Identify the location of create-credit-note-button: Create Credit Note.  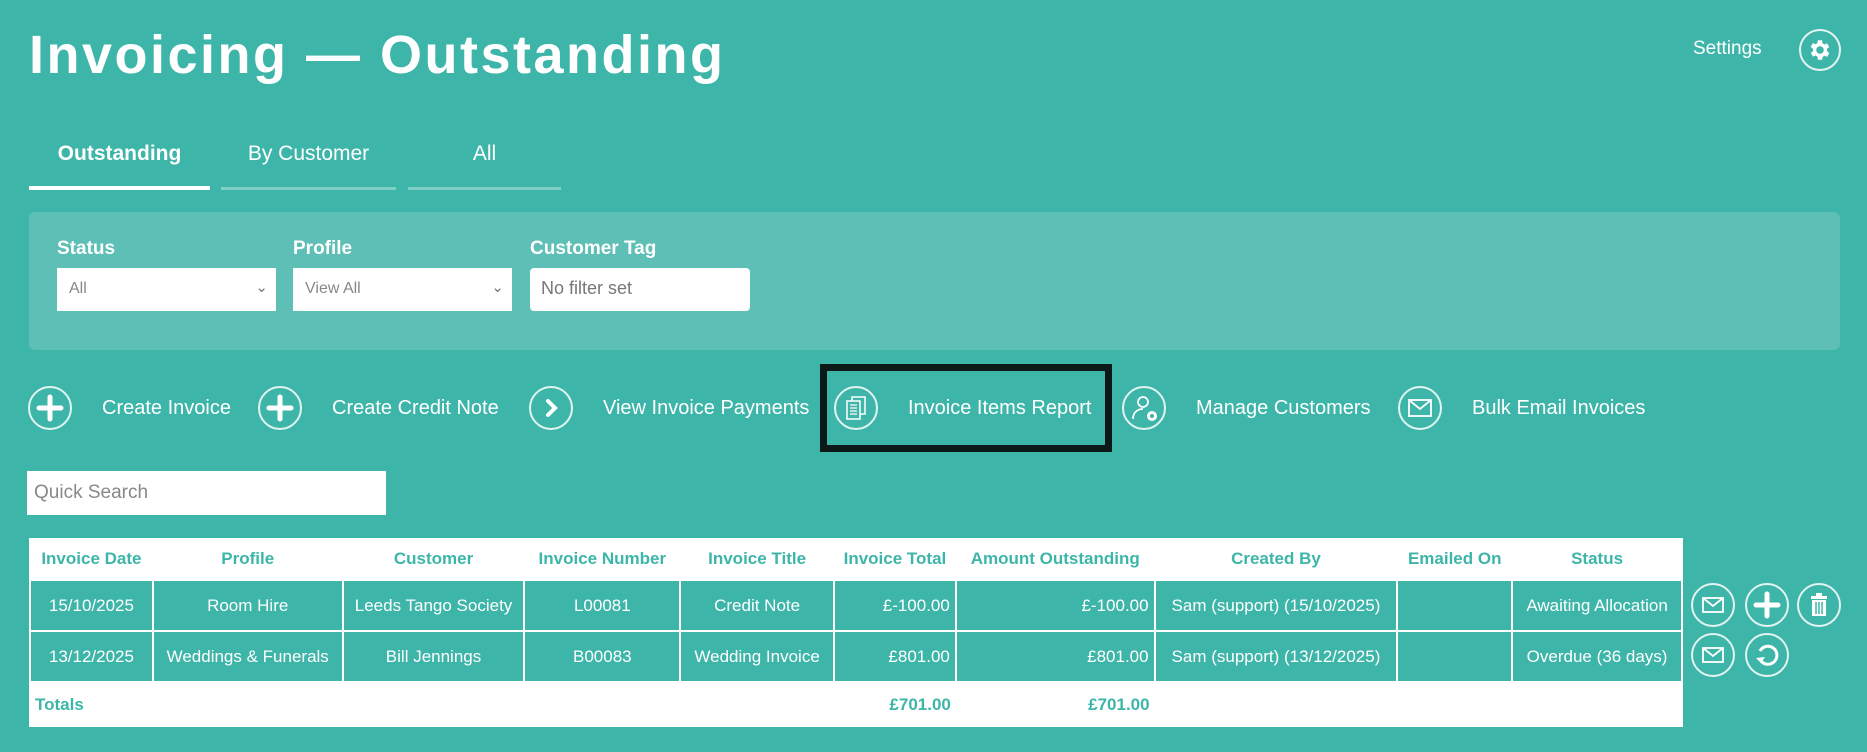
(378, 408).